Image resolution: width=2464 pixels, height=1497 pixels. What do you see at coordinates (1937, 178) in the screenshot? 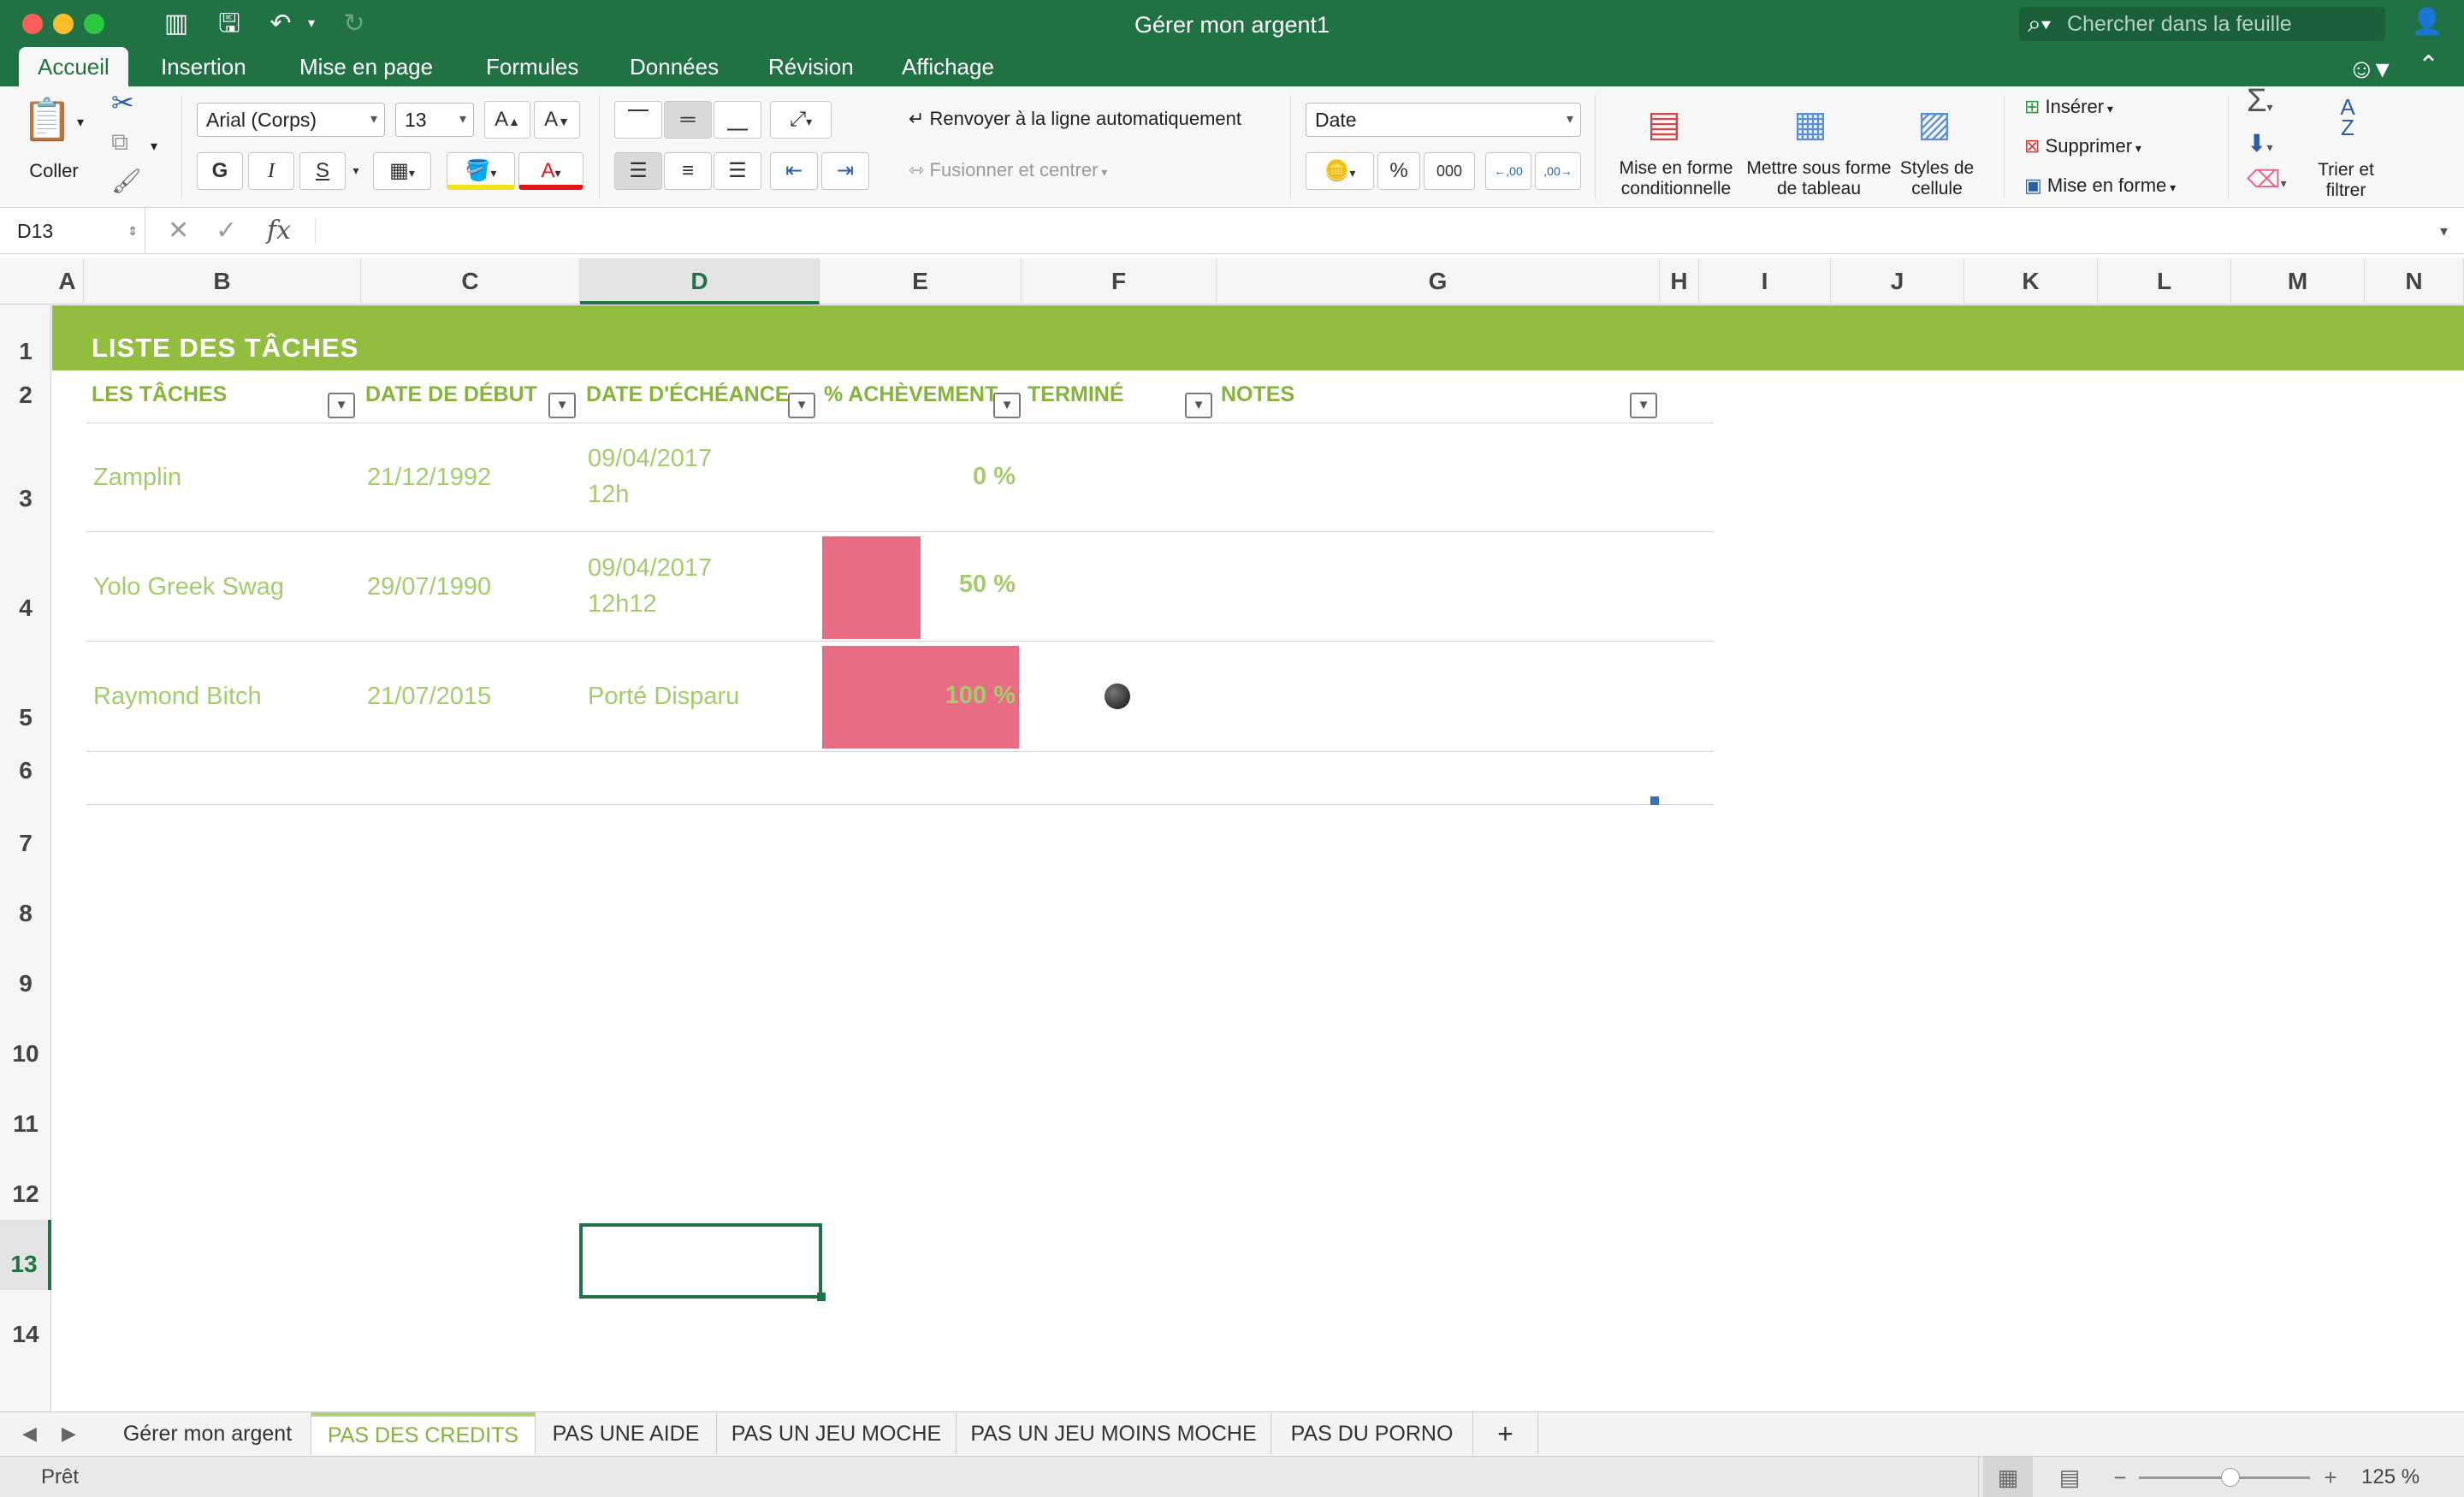
I see `cell-styles-button: Styles de cellule` at bounding box center [1937, 178].